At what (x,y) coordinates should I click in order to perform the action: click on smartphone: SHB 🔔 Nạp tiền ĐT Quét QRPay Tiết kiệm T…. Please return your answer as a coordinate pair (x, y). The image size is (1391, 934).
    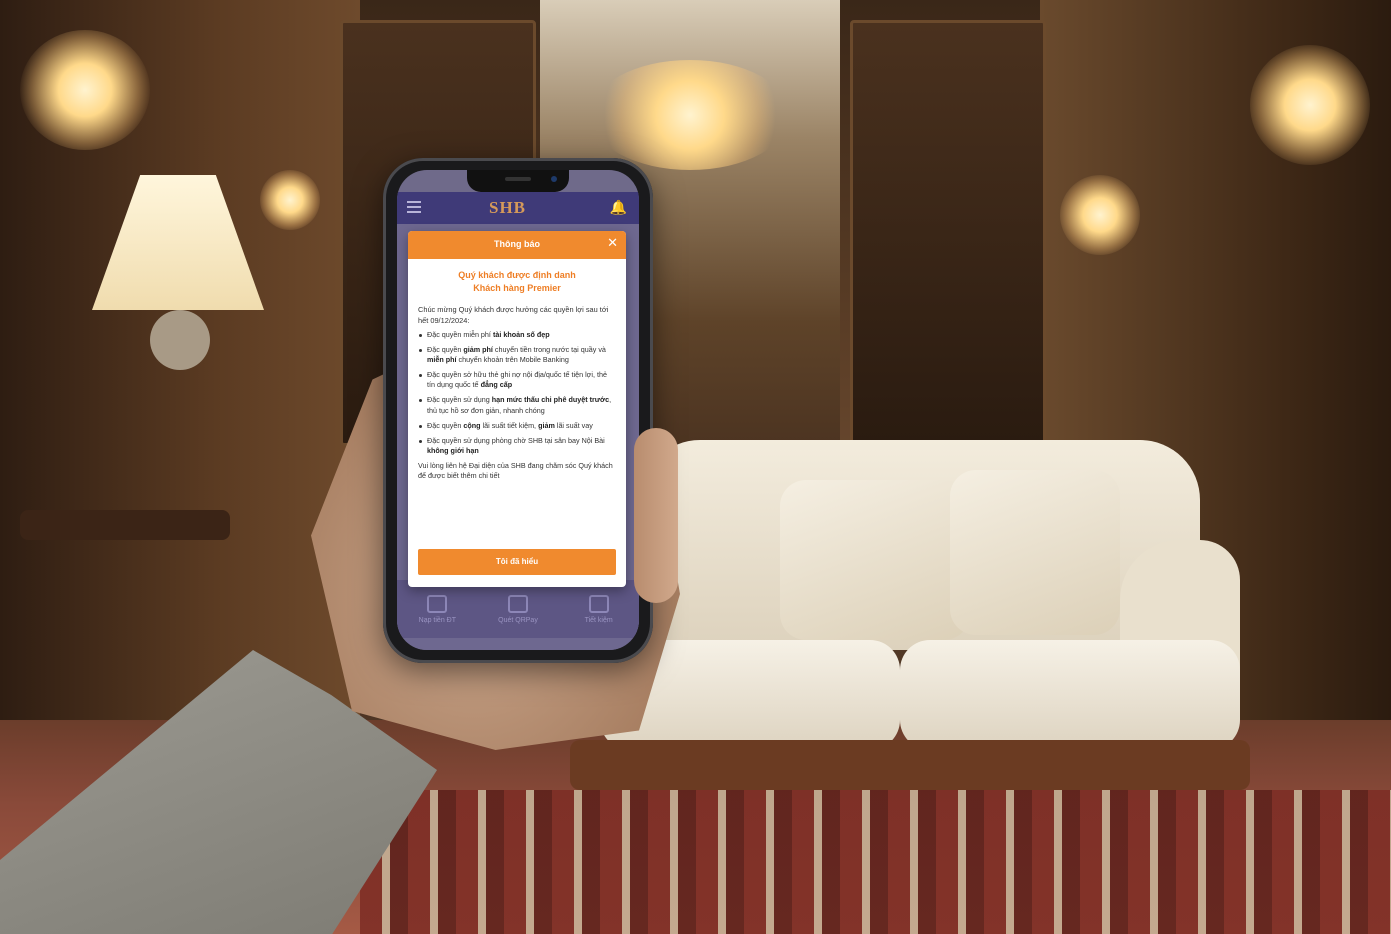
    Looking at the image, I should click on (518, 410).